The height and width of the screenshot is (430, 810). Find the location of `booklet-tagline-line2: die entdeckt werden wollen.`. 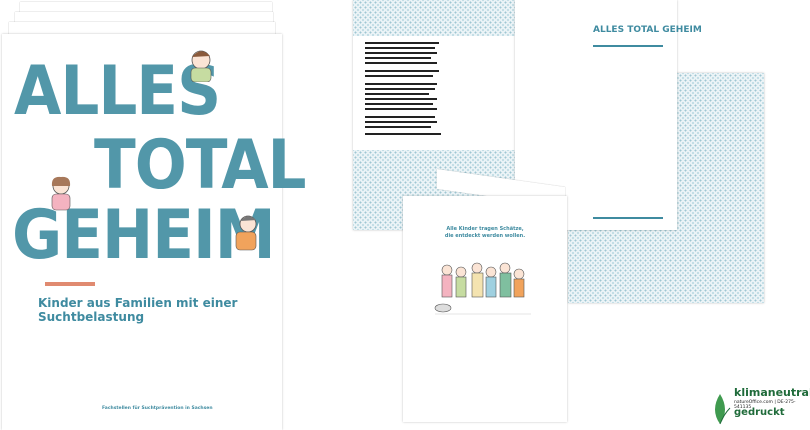

booklet-tagline-line2: die entdeckt werden wollen. is located at coordinates (485, 235).